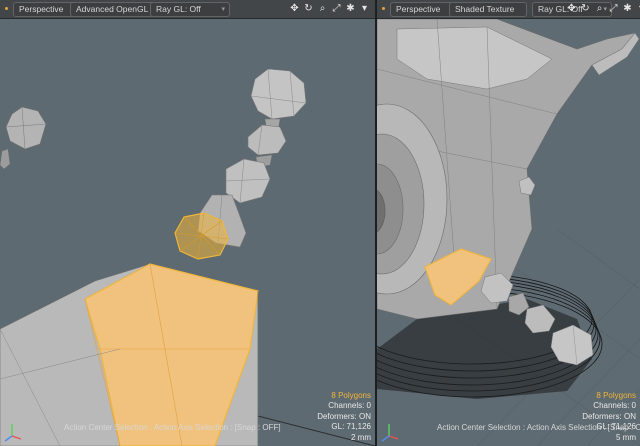  I want to click on left-view-tools: ✥ ↻ ⌕ ⤢ ✱ ▾, so click(329, 9).